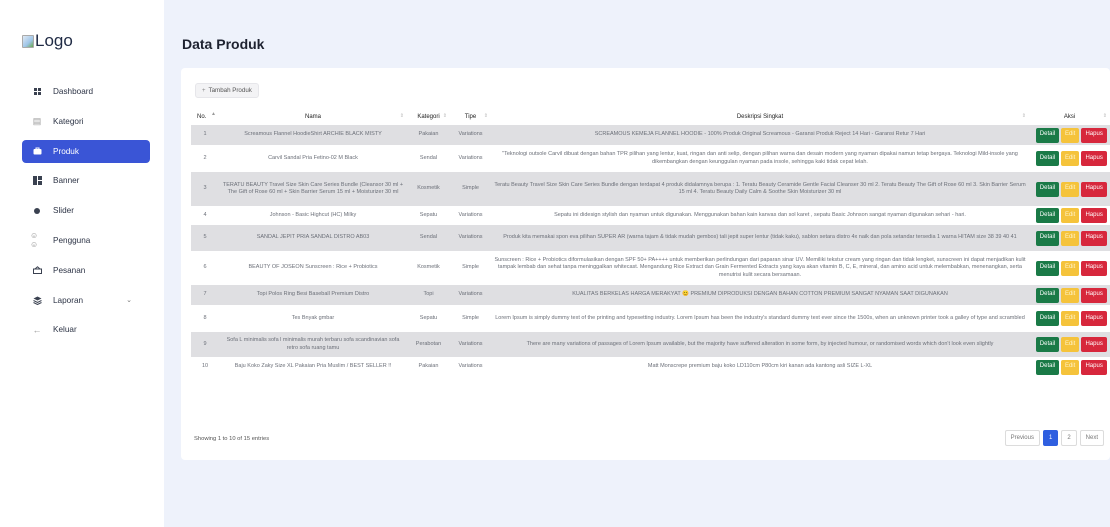 Image resolution: width=1110 pixels, height=527 pixels. Describe the element at coordinates (205, 135) in the screenshot. I see `cell-no: 1` at that location.